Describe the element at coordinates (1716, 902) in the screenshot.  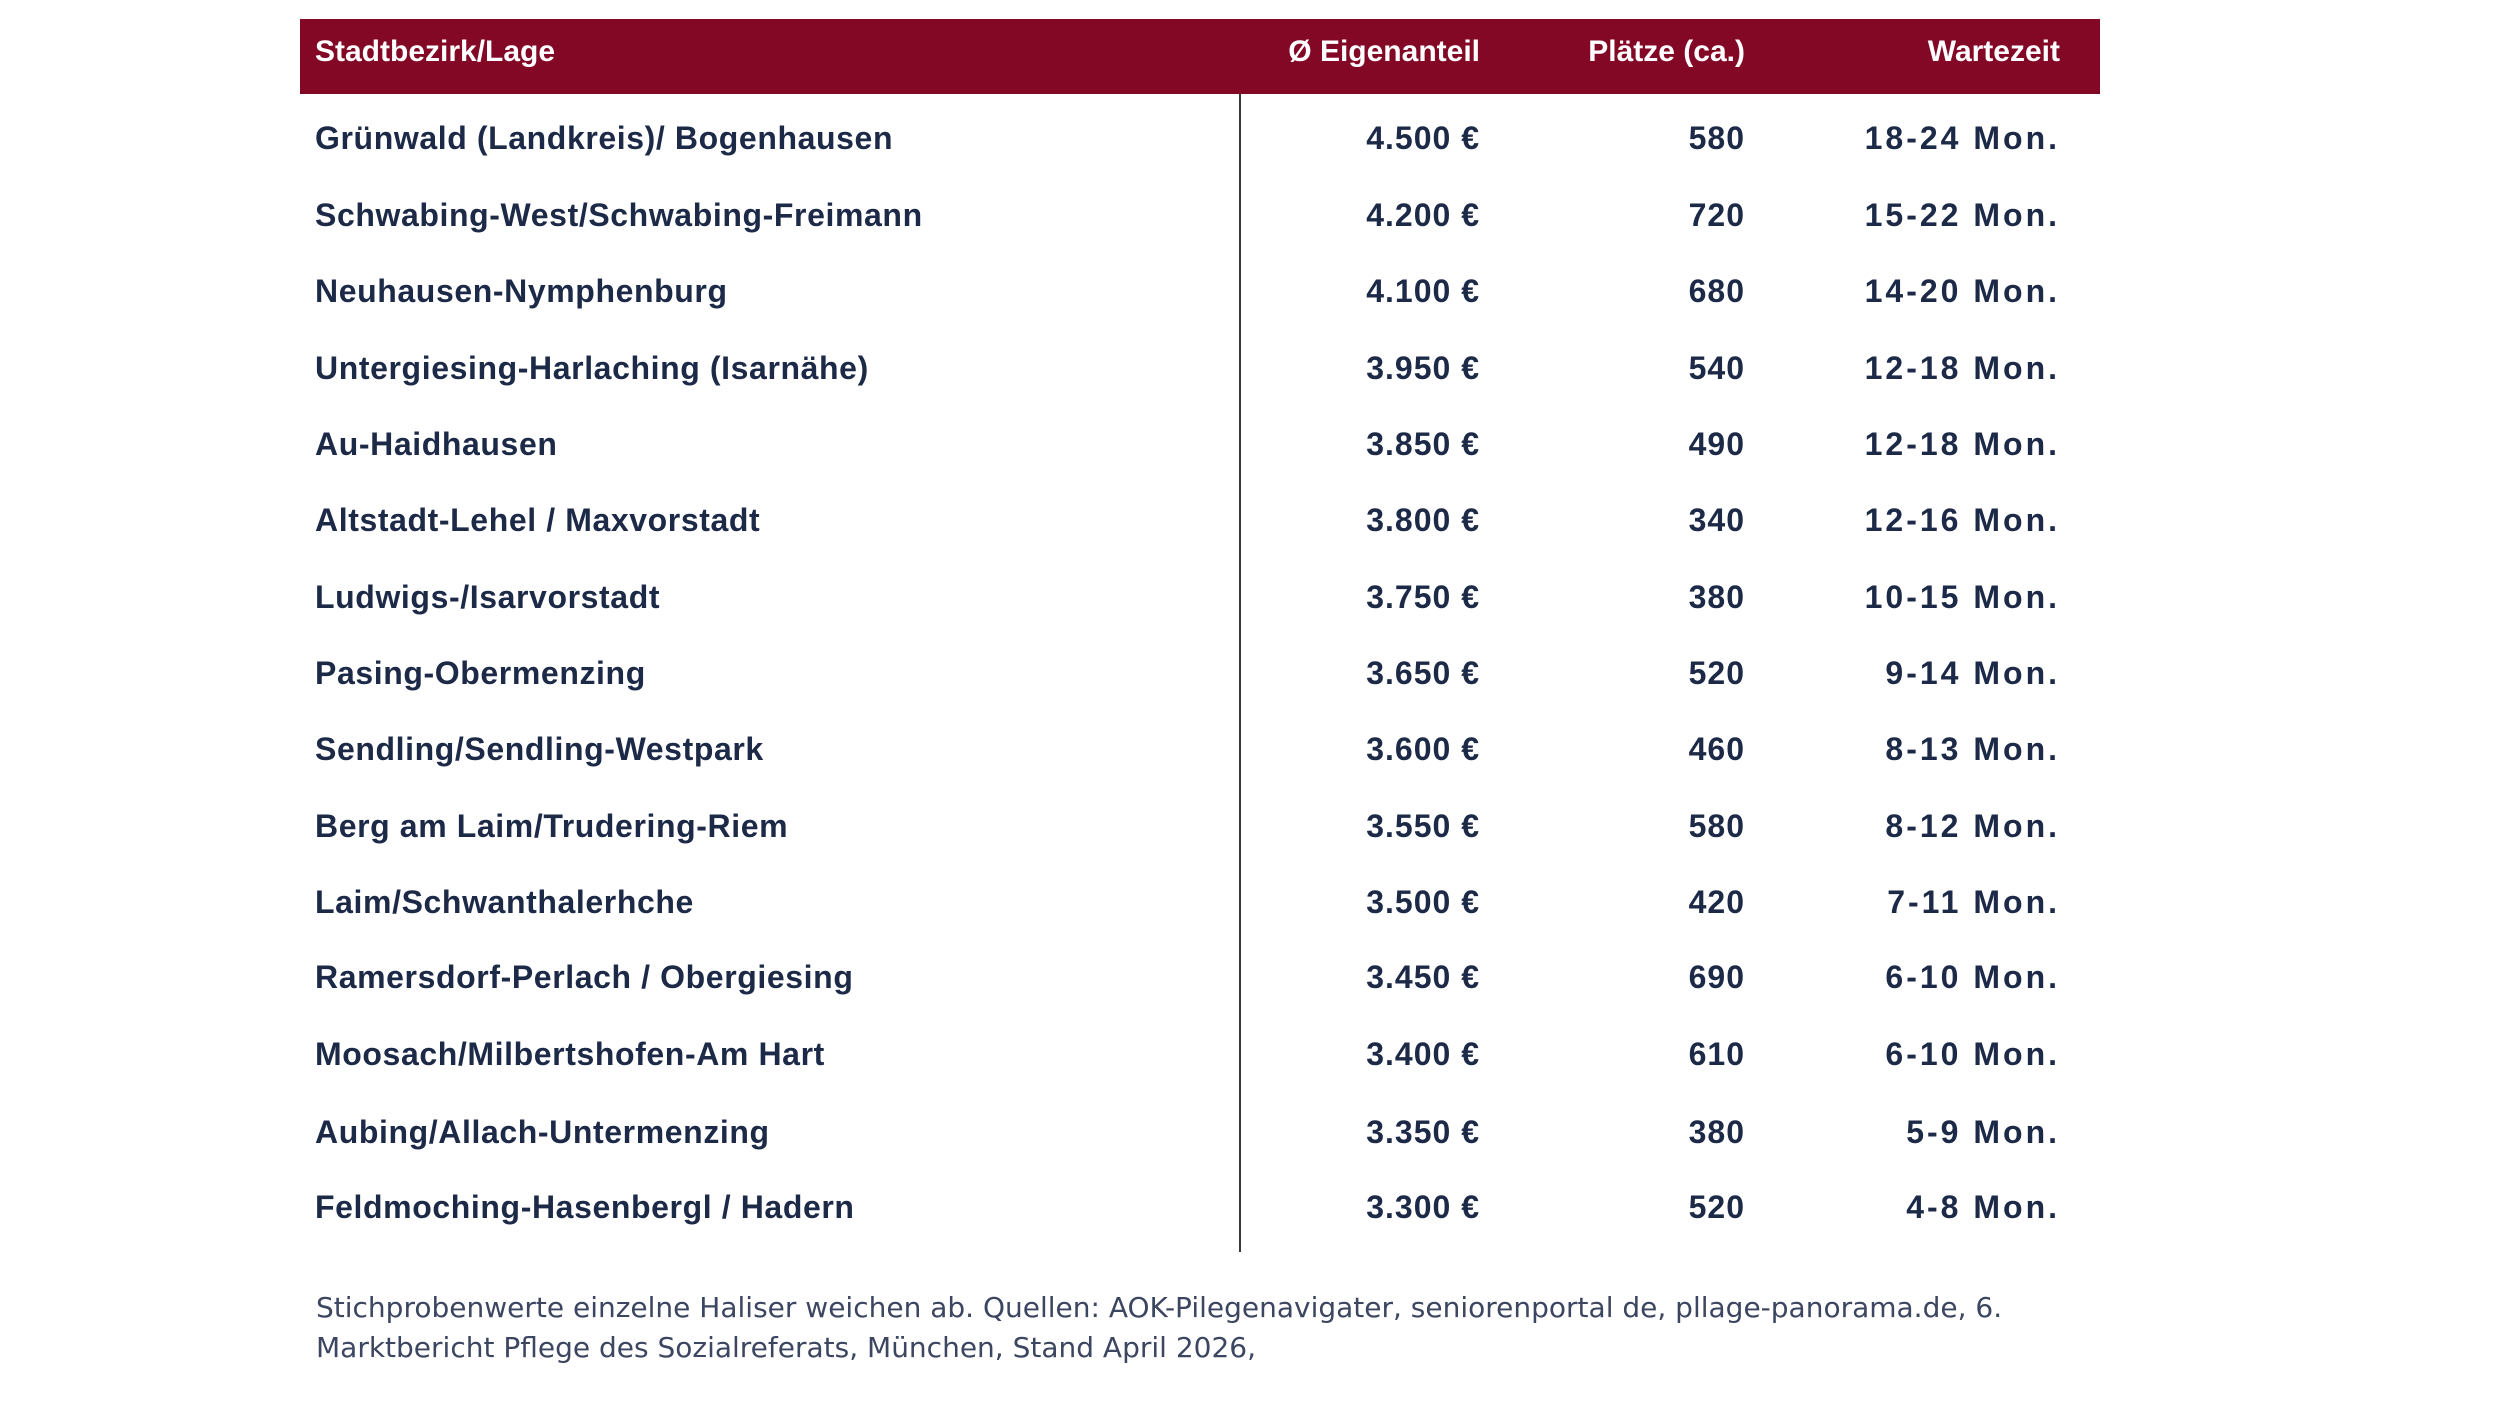
I see `cell-plaetze: 420` at that location.